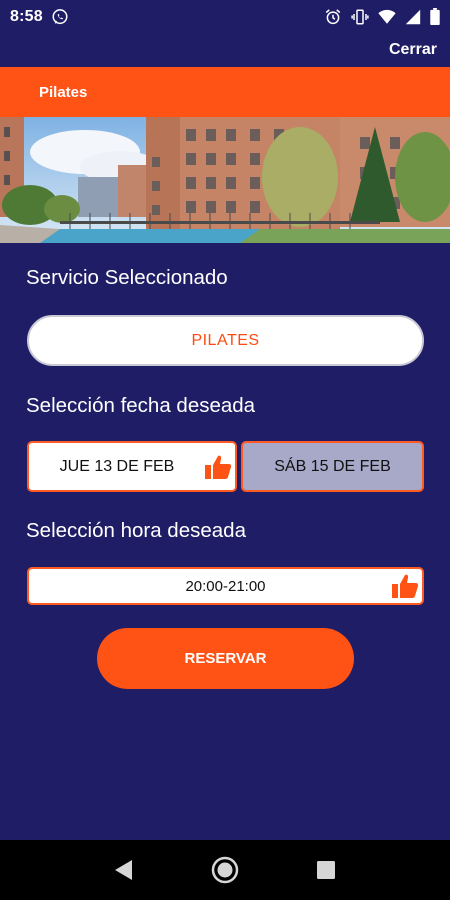 The height and width of the screenshot is (900, 450). Describe the element at coordinates (225, 16) in the screenshot. I see `status-bar: 8:58` at that location.